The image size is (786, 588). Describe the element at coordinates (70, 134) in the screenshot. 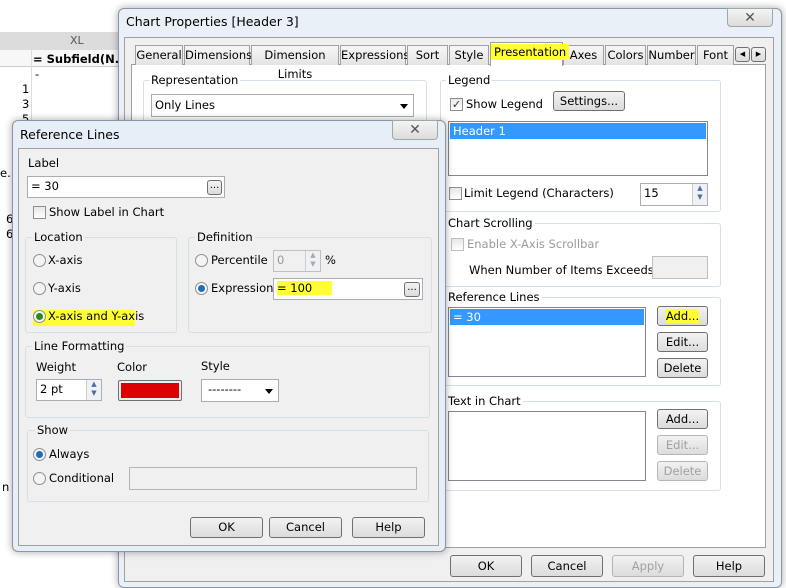

I see `dialog-title: Reference Lines` at that location.